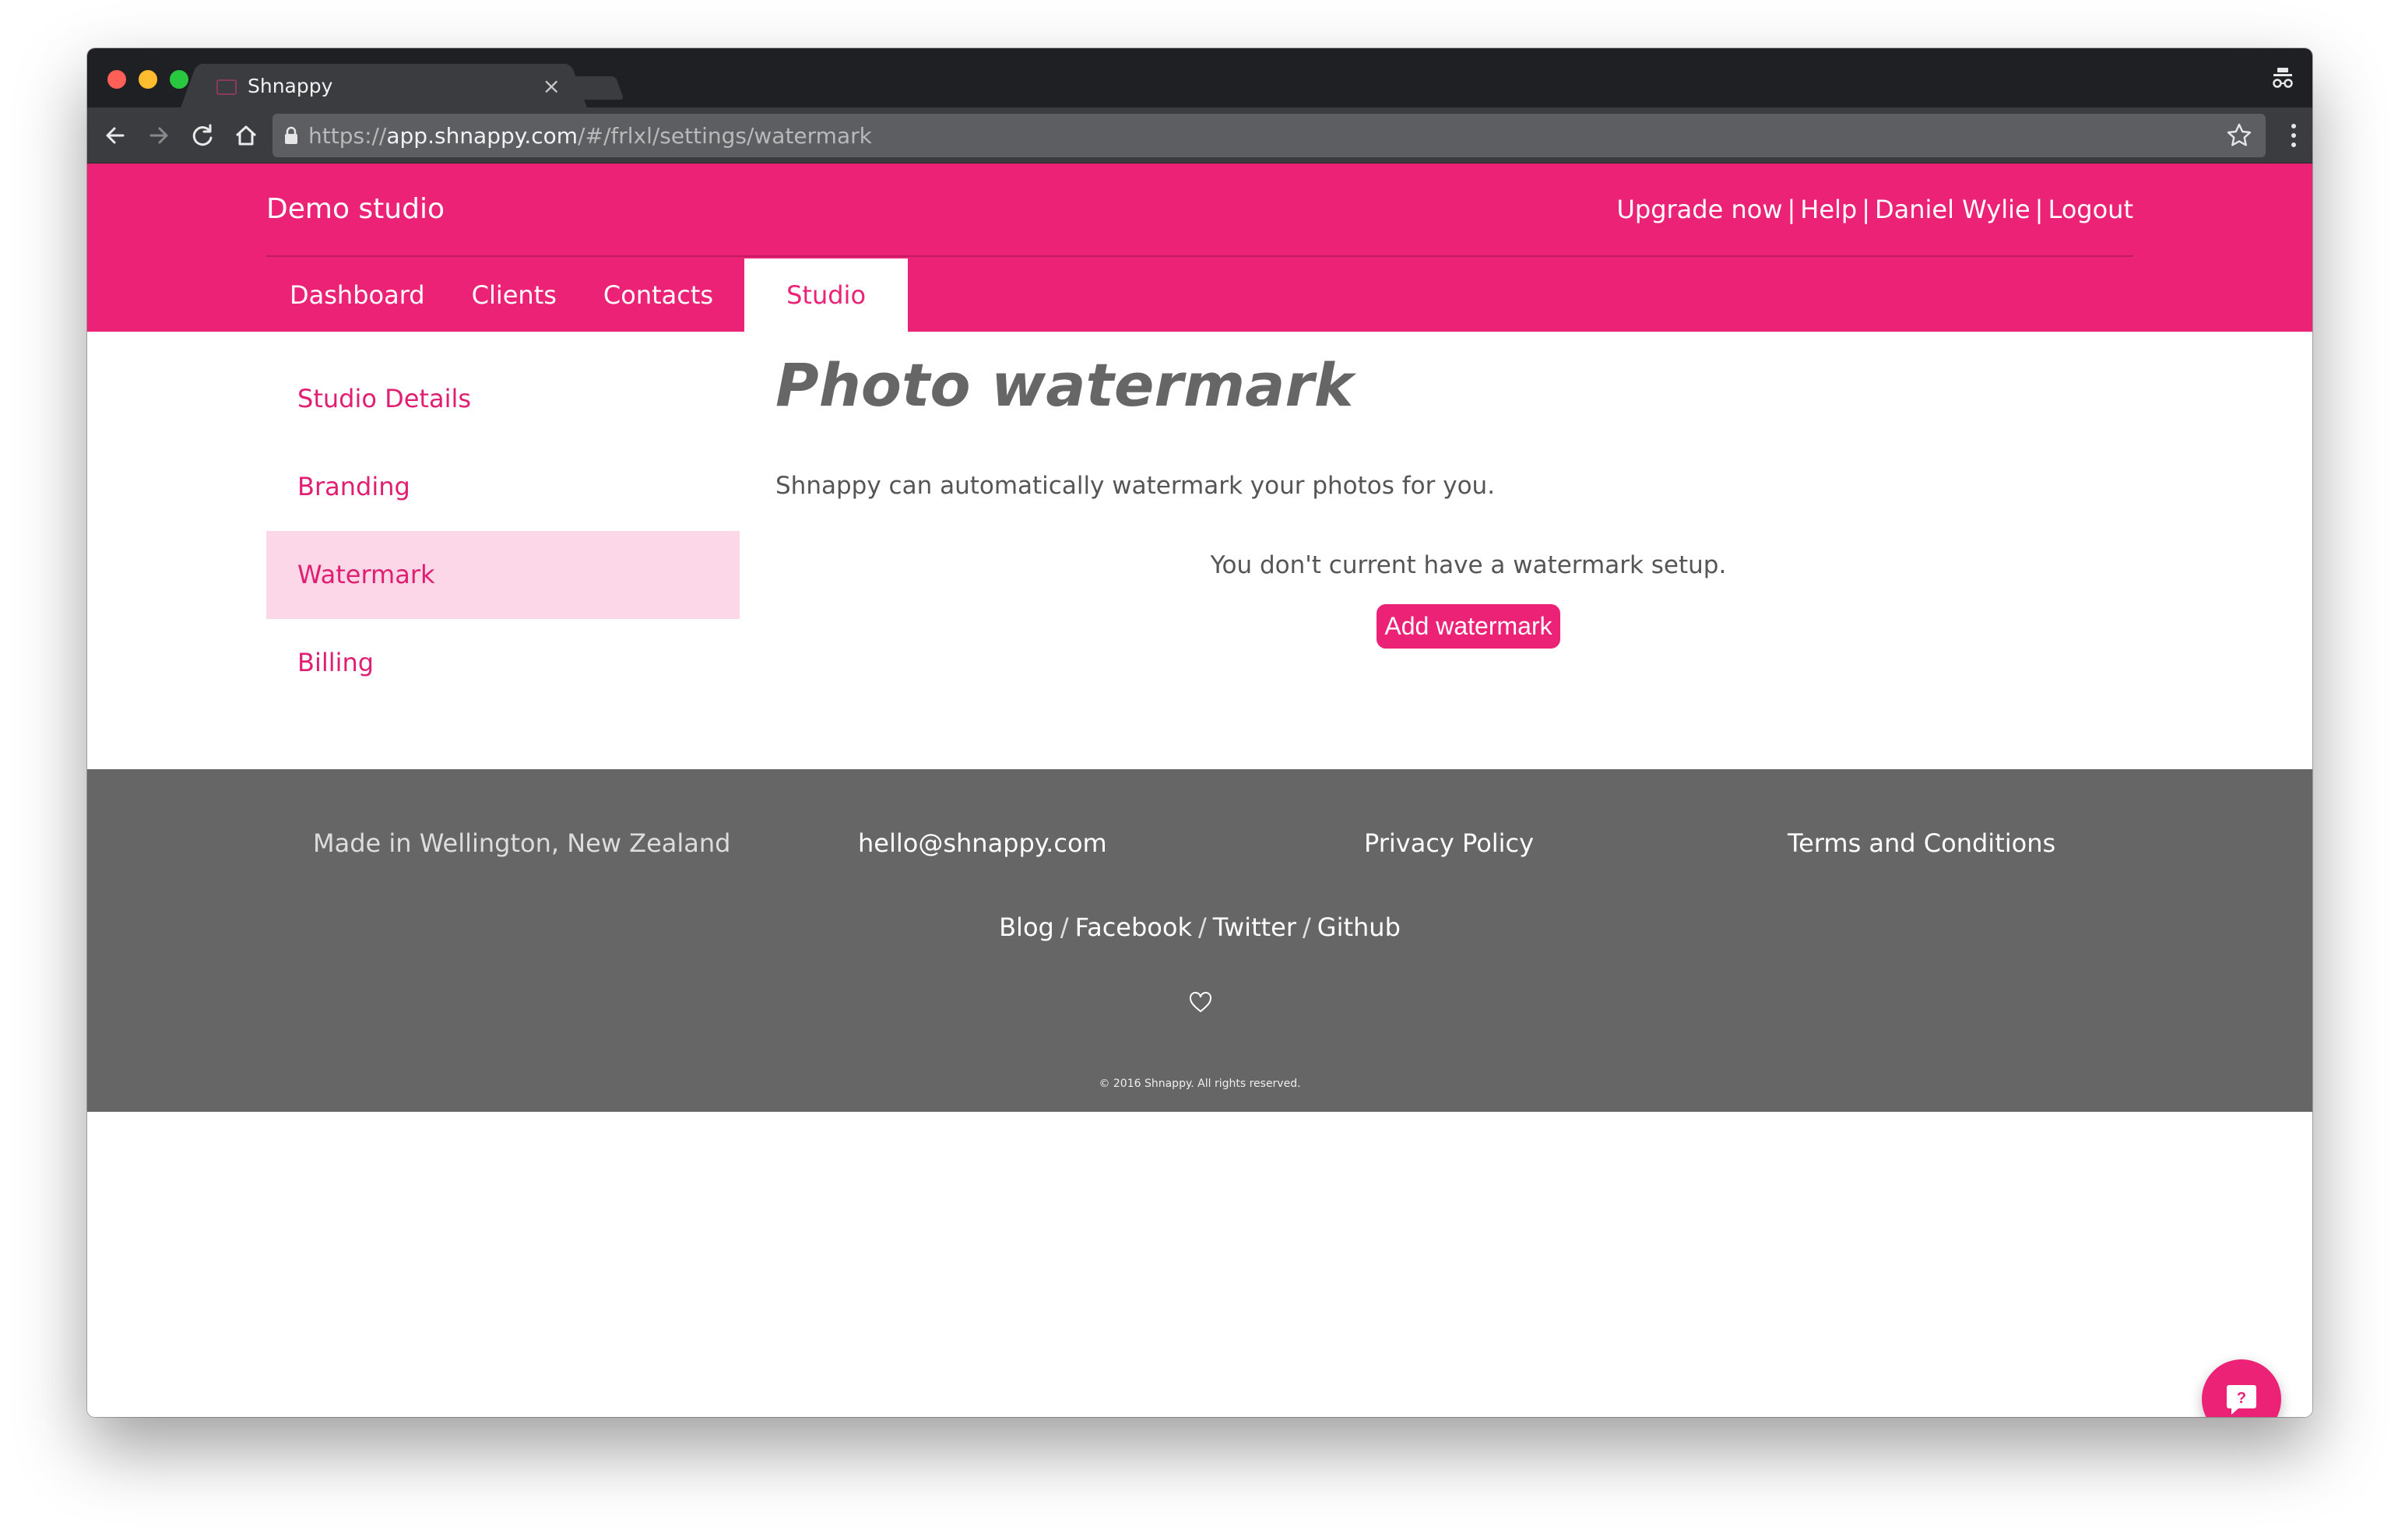 The image size is (2398, 1540). What do you see at coordinates (1922, 843) in the screenshot?
I see `terms-link: Terms and Conditions` at bounding box center [1922, 843].